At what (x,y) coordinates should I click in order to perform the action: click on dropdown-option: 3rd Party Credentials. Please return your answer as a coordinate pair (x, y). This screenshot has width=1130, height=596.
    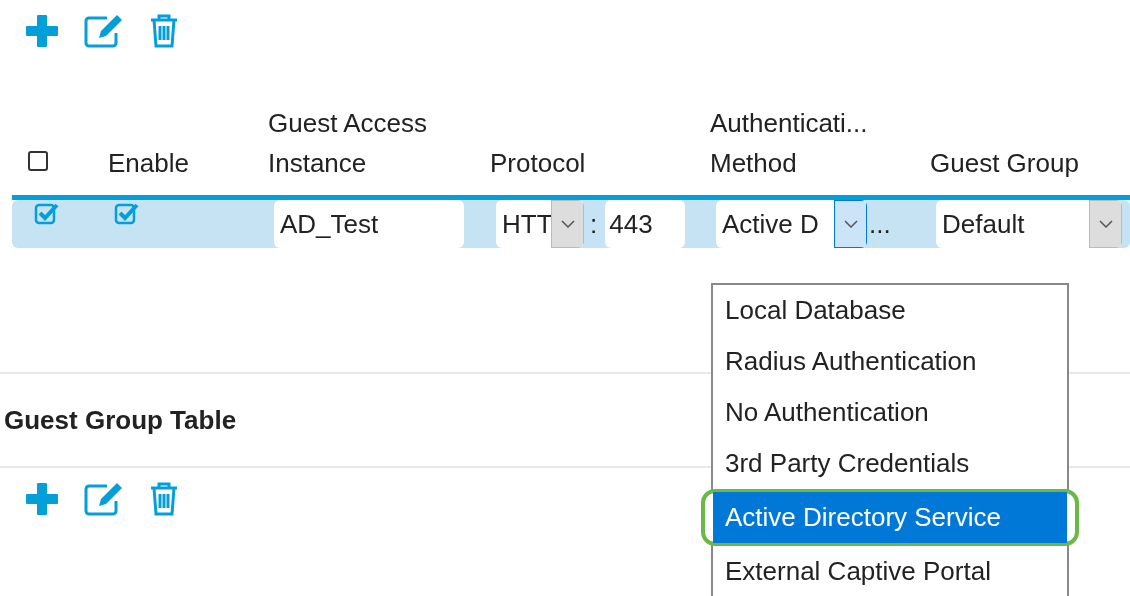
    Looking at the image, I should click on (890, 463).